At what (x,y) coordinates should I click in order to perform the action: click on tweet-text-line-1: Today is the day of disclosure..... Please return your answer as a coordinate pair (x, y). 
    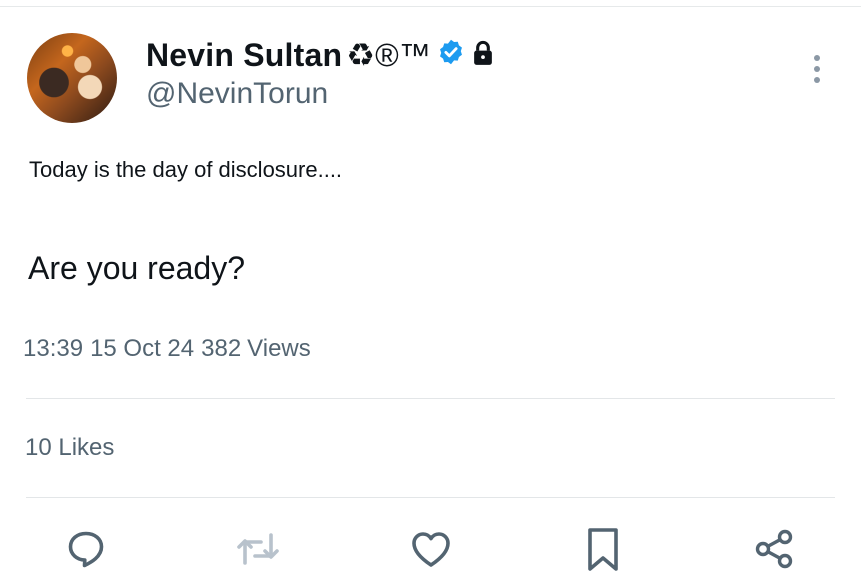
    Looking at the image, I should click on (186, 169).